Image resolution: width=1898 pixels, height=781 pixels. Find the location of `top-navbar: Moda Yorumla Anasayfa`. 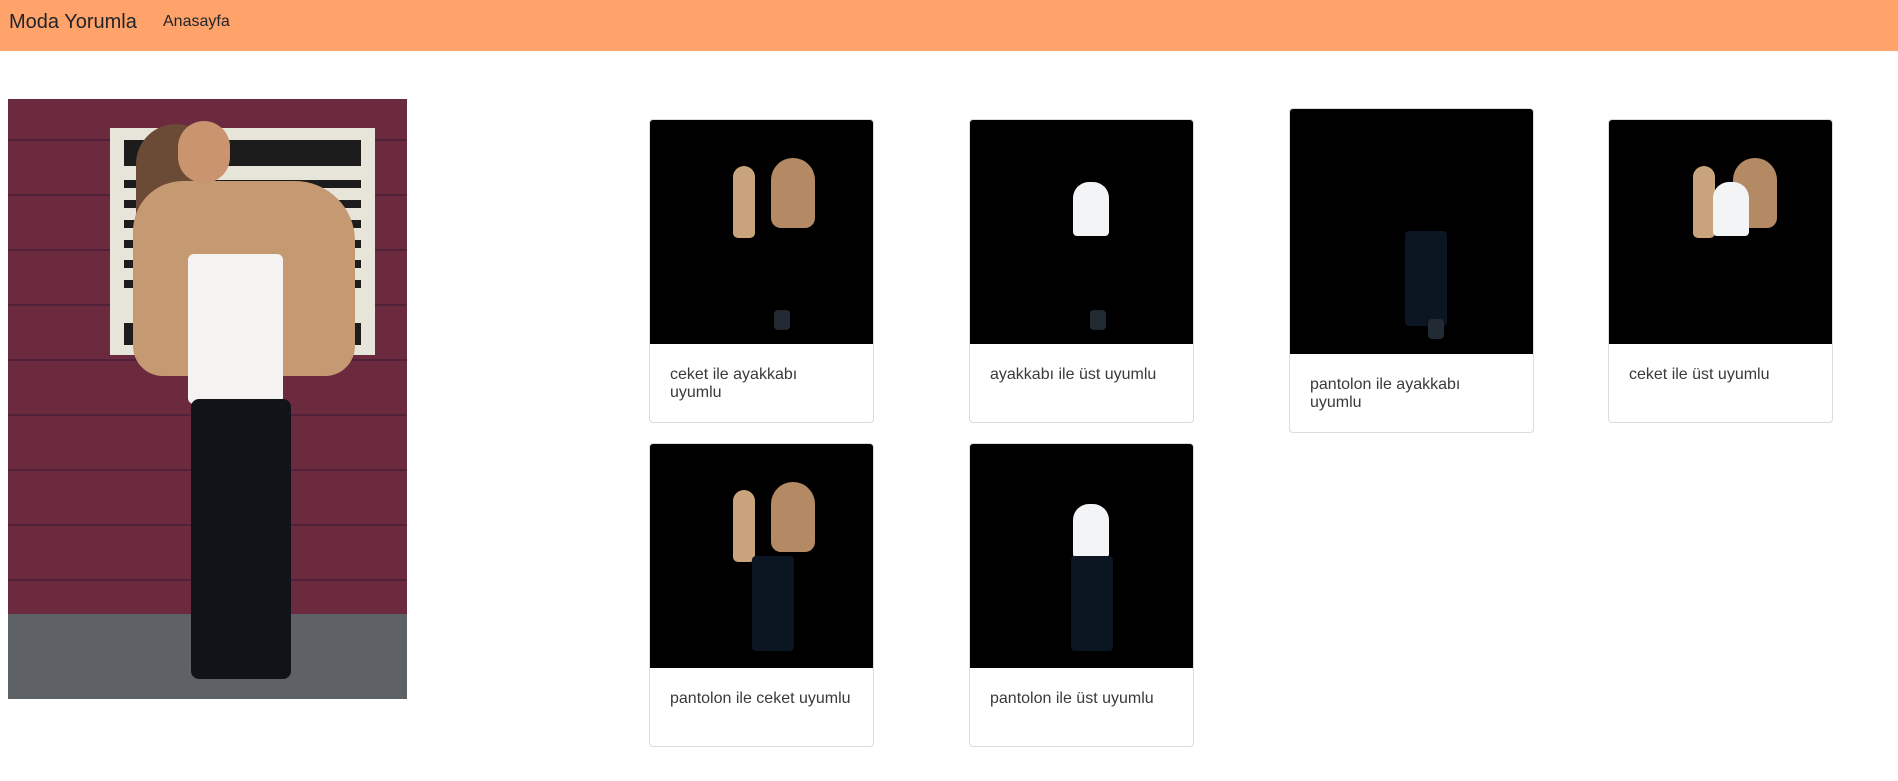

top-navbar: Moda Yorumla Anasayfa is located at coordinates (949, 25).